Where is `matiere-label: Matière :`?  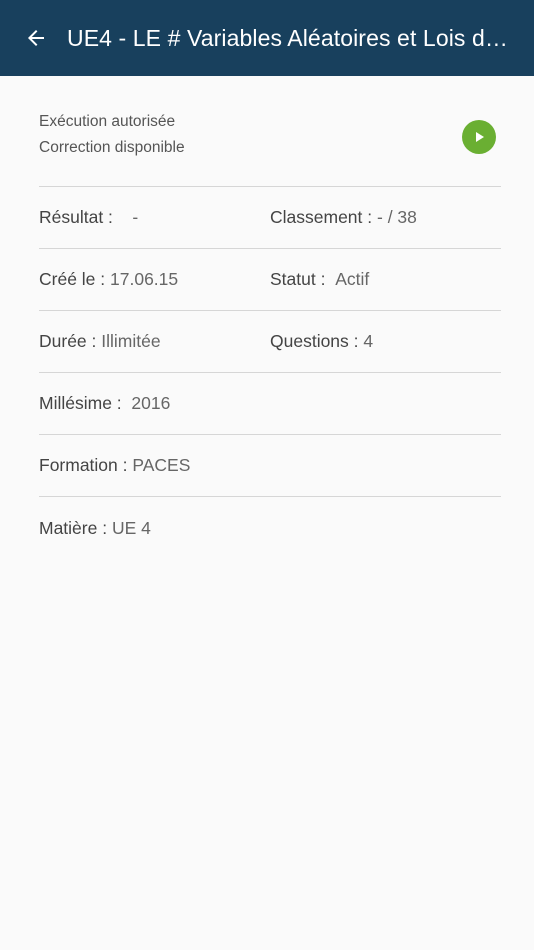
matiere-label: Matière : is located at coordinates (73, 527).